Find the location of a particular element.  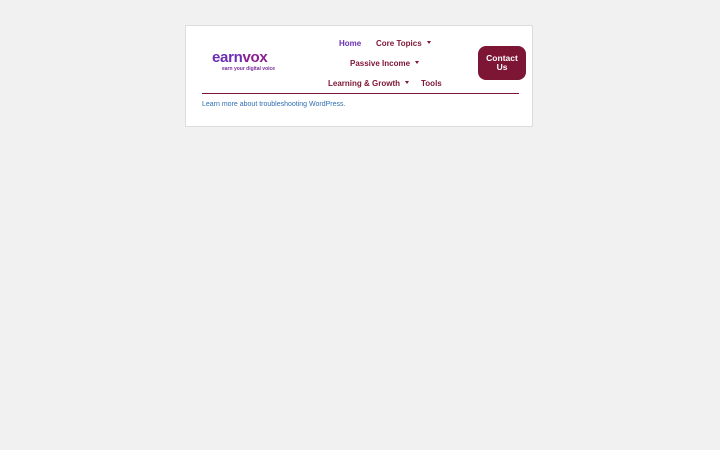

nav-item-label: Learning & Growth is located at coordinates (364, 83).